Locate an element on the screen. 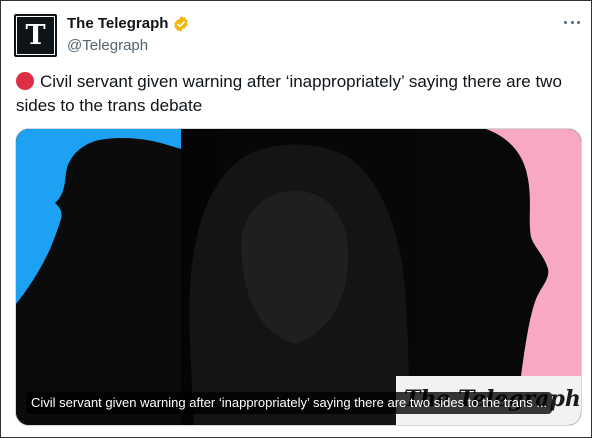 This screenshot has height=438, width=592. verified-badge-icon is located at coordinates (181, 24).